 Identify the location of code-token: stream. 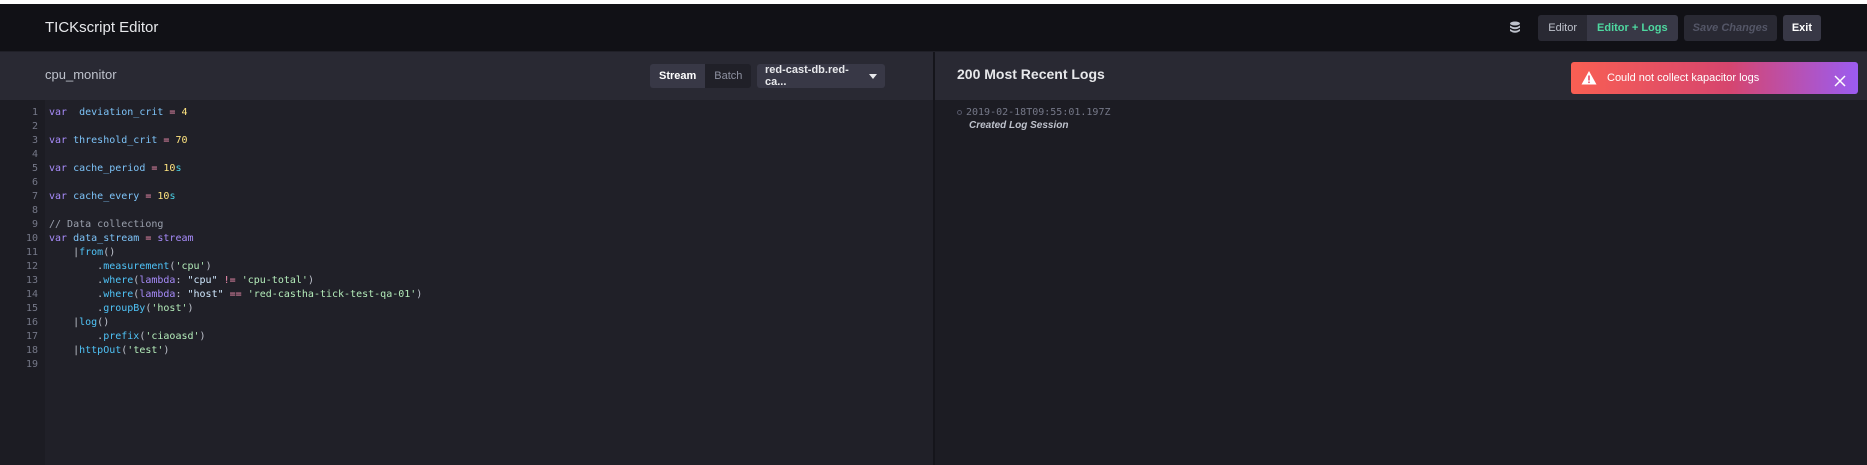
(175, 238).